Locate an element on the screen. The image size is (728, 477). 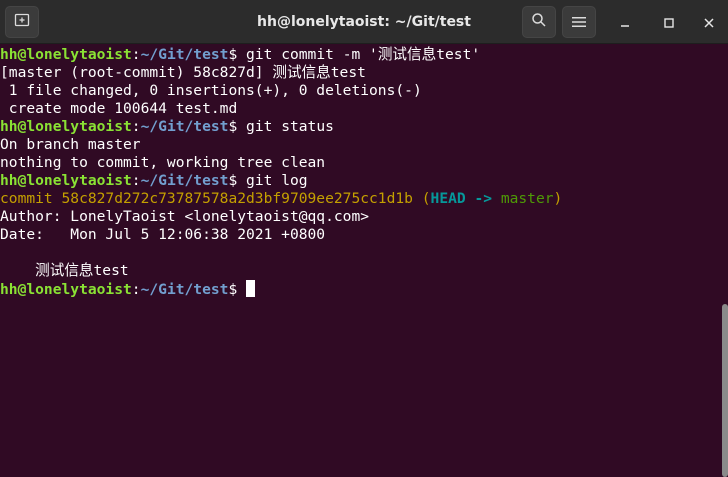
search-button is located at coordinates (539, 22).